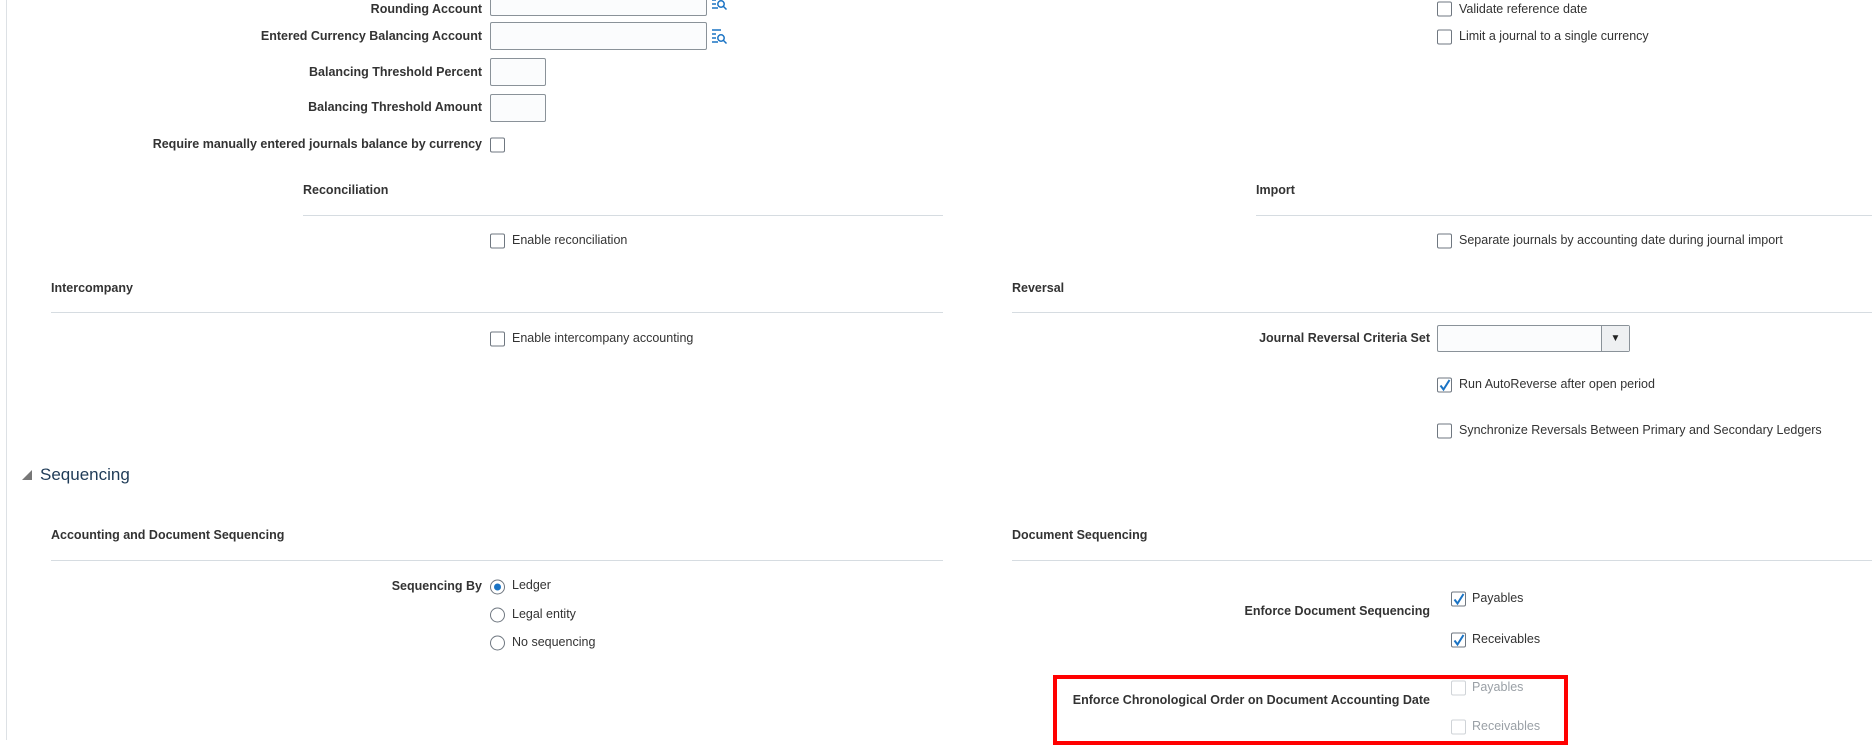 This screenshot has width=1872, height=745. Describe the element at coordinates (1506, 726) in the screenshot. I see `chrono-receivables-label: Receivables` at that location.